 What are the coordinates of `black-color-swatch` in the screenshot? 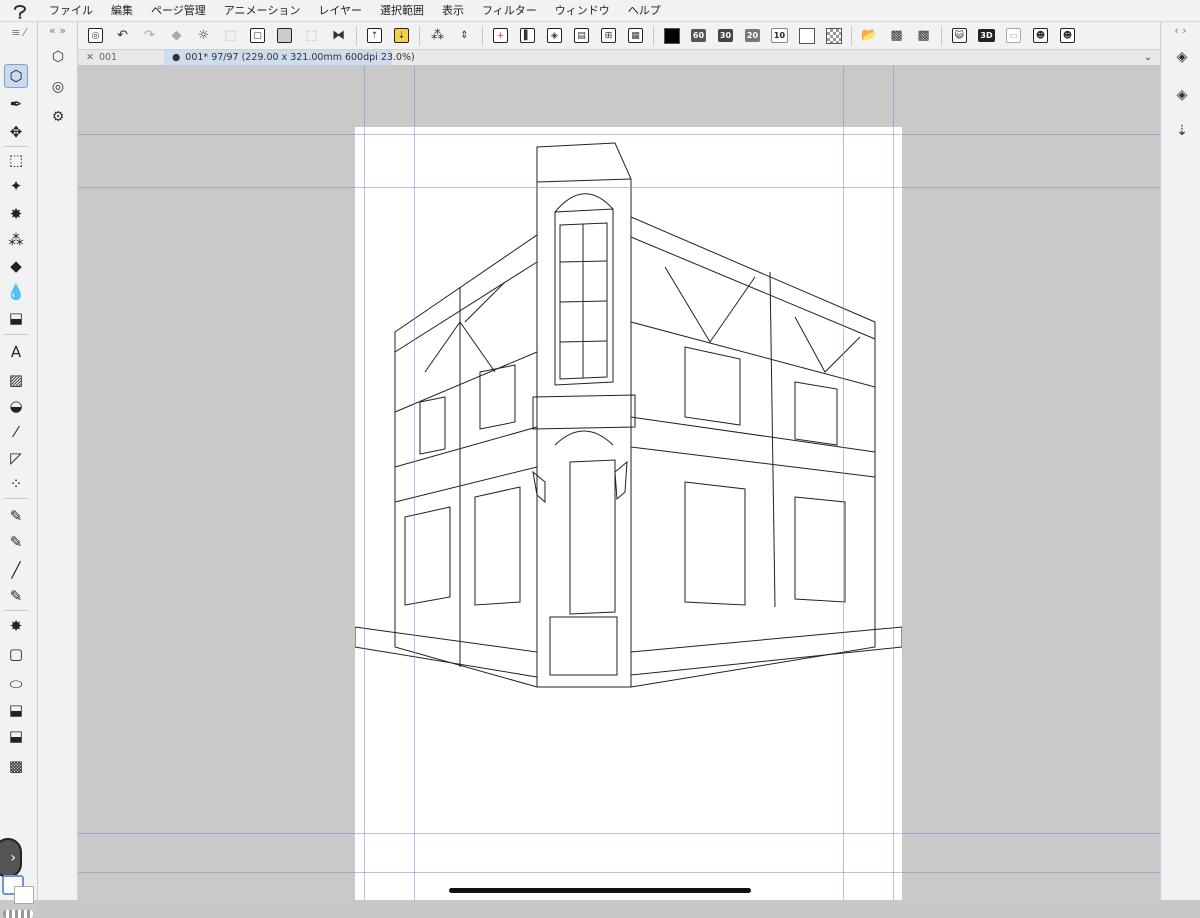 It's located at (672, 36).